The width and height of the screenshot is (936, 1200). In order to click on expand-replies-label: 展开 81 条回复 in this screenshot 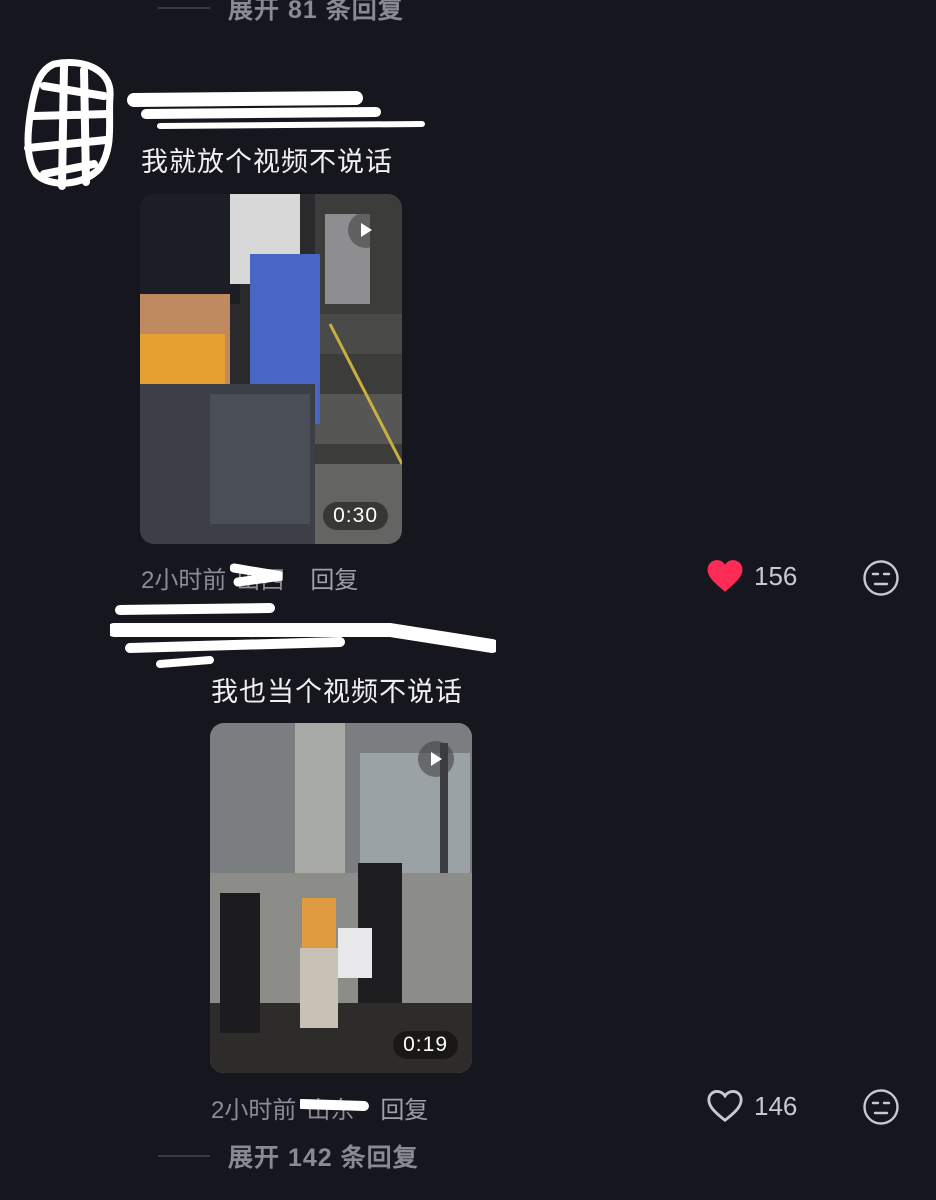, I will do `click(316, 12)`.